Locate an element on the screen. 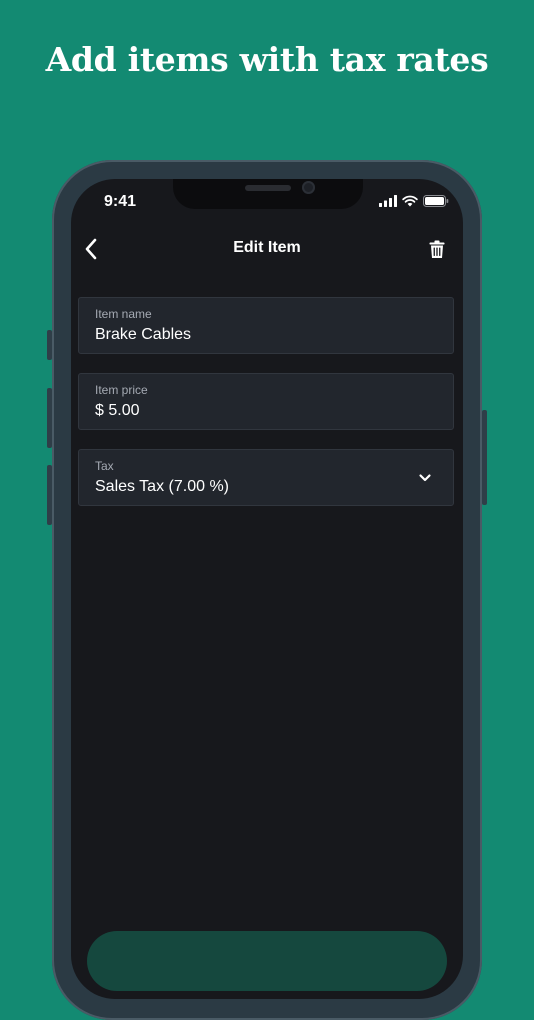 This screenshot has height=1020, width=534. status-time: 9:41 is located at coordinates (120, 201).